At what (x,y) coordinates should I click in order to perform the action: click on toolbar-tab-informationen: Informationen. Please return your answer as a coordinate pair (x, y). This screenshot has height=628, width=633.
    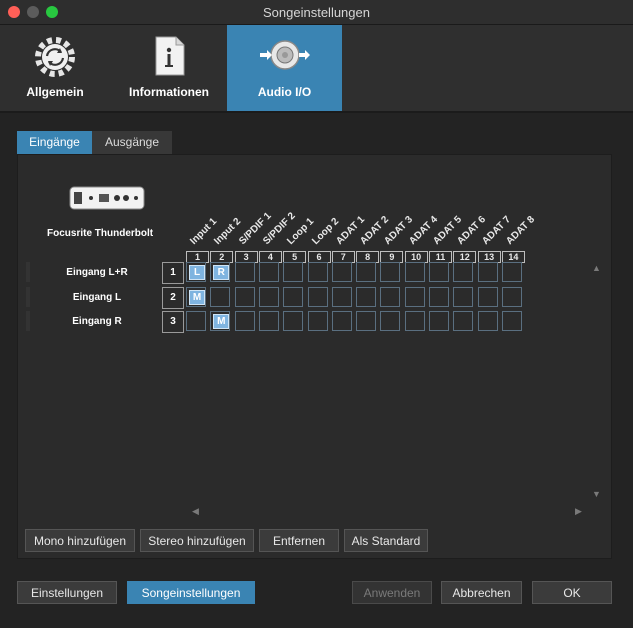
    Looking at the image, I should click on (169, 68).